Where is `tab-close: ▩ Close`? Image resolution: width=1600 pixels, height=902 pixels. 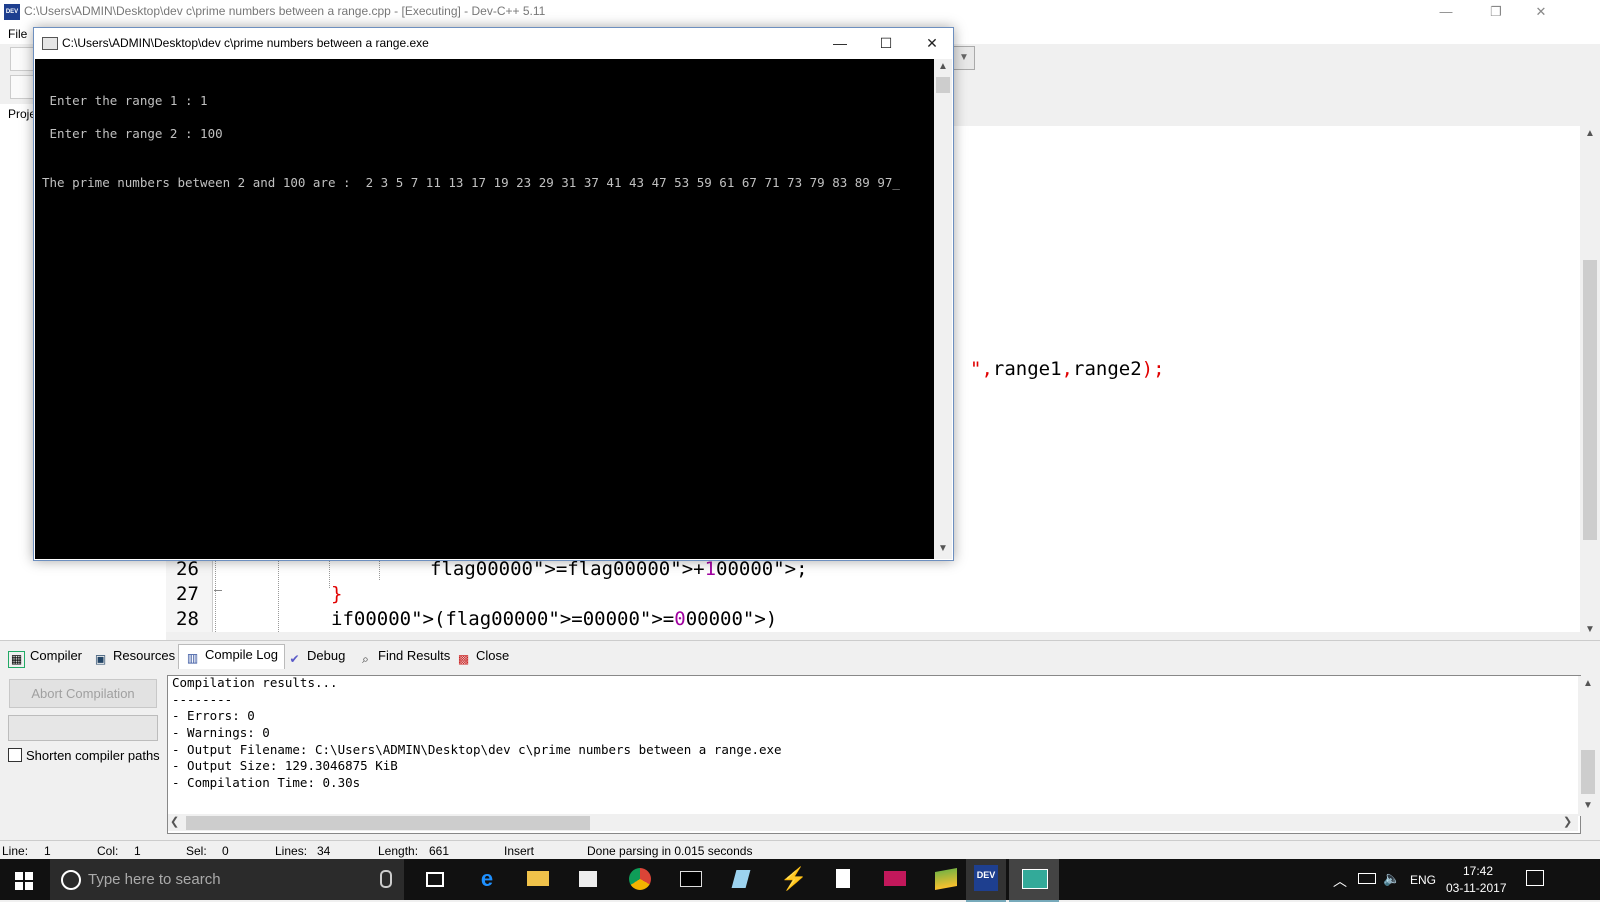 tab-close: ▩ Close is located at coordinates (482, 656).